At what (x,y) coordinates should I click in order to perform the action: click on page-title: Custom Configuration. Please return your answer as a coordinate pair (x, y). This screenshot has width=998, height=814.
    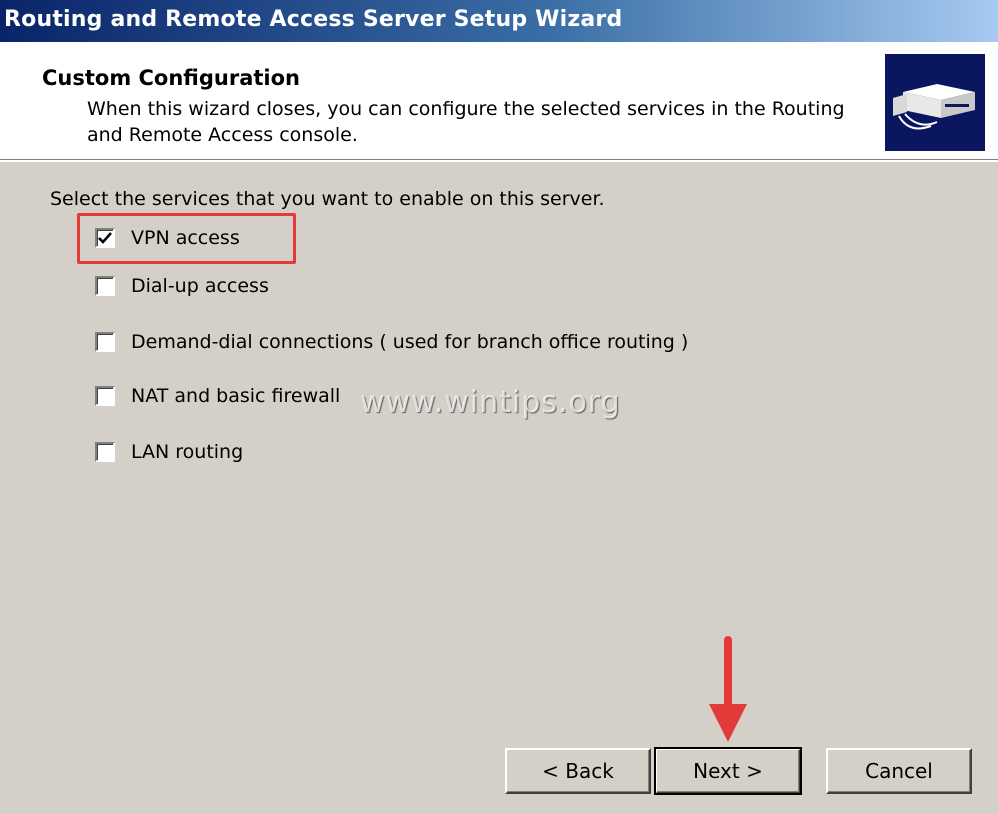
    Looking at the image, I should click on (171, 78).